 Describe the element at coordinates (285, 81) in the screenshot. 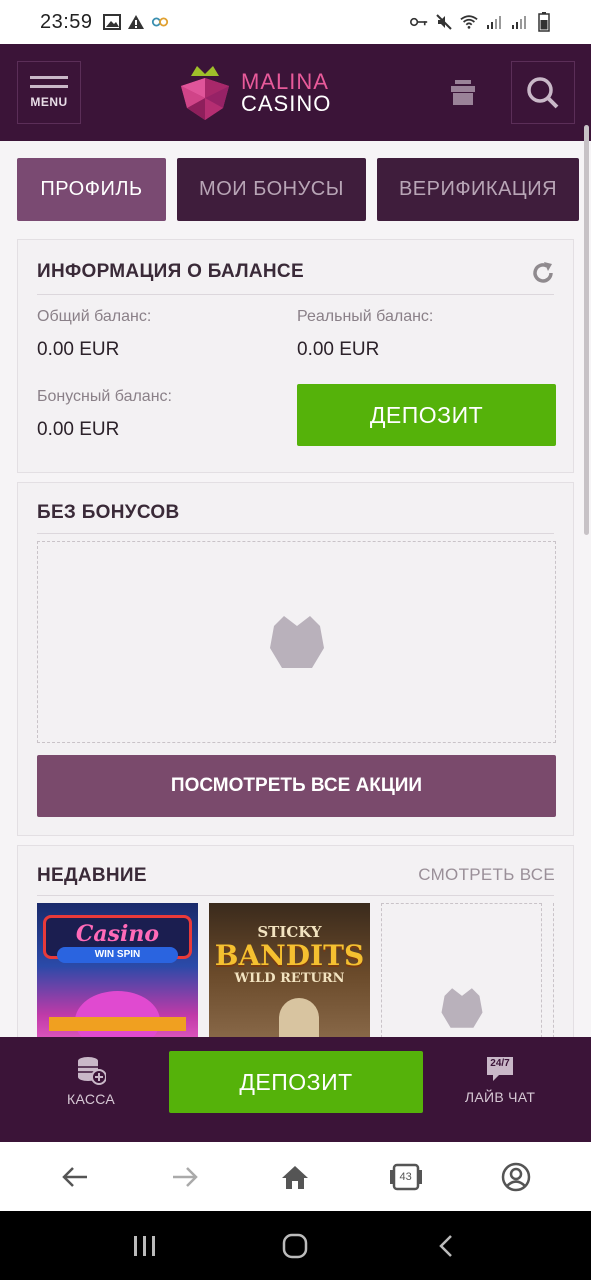

I see `logo-text-malina: MALINA` at that location.